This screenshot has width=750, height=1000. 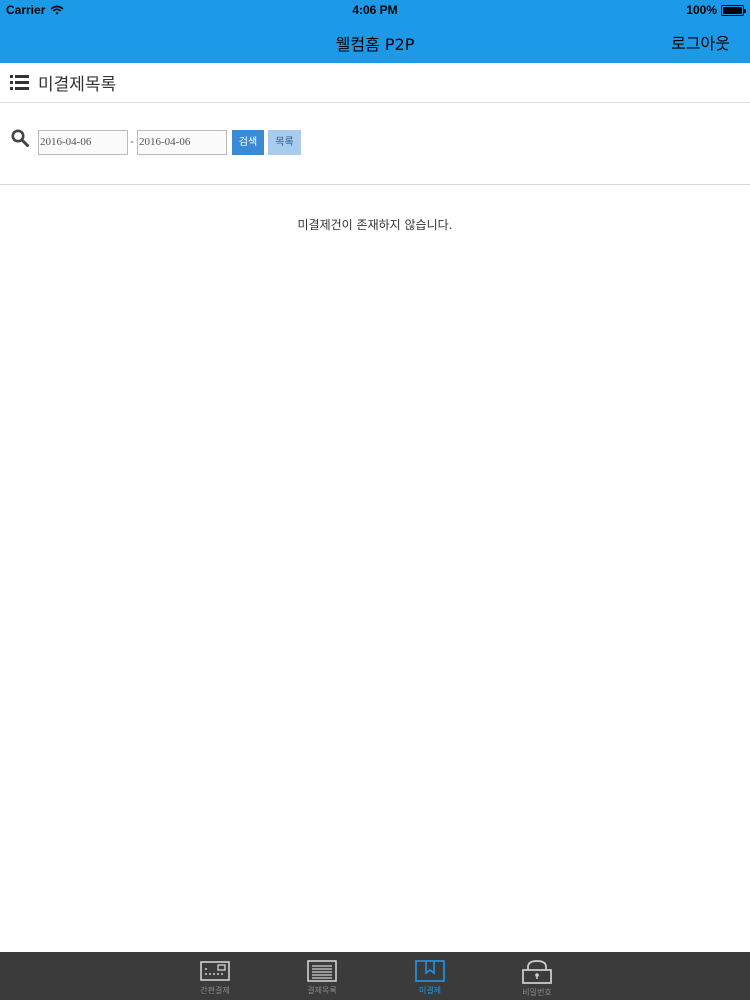 I want to click on list-button: 목록, so click(x=284, y=142).